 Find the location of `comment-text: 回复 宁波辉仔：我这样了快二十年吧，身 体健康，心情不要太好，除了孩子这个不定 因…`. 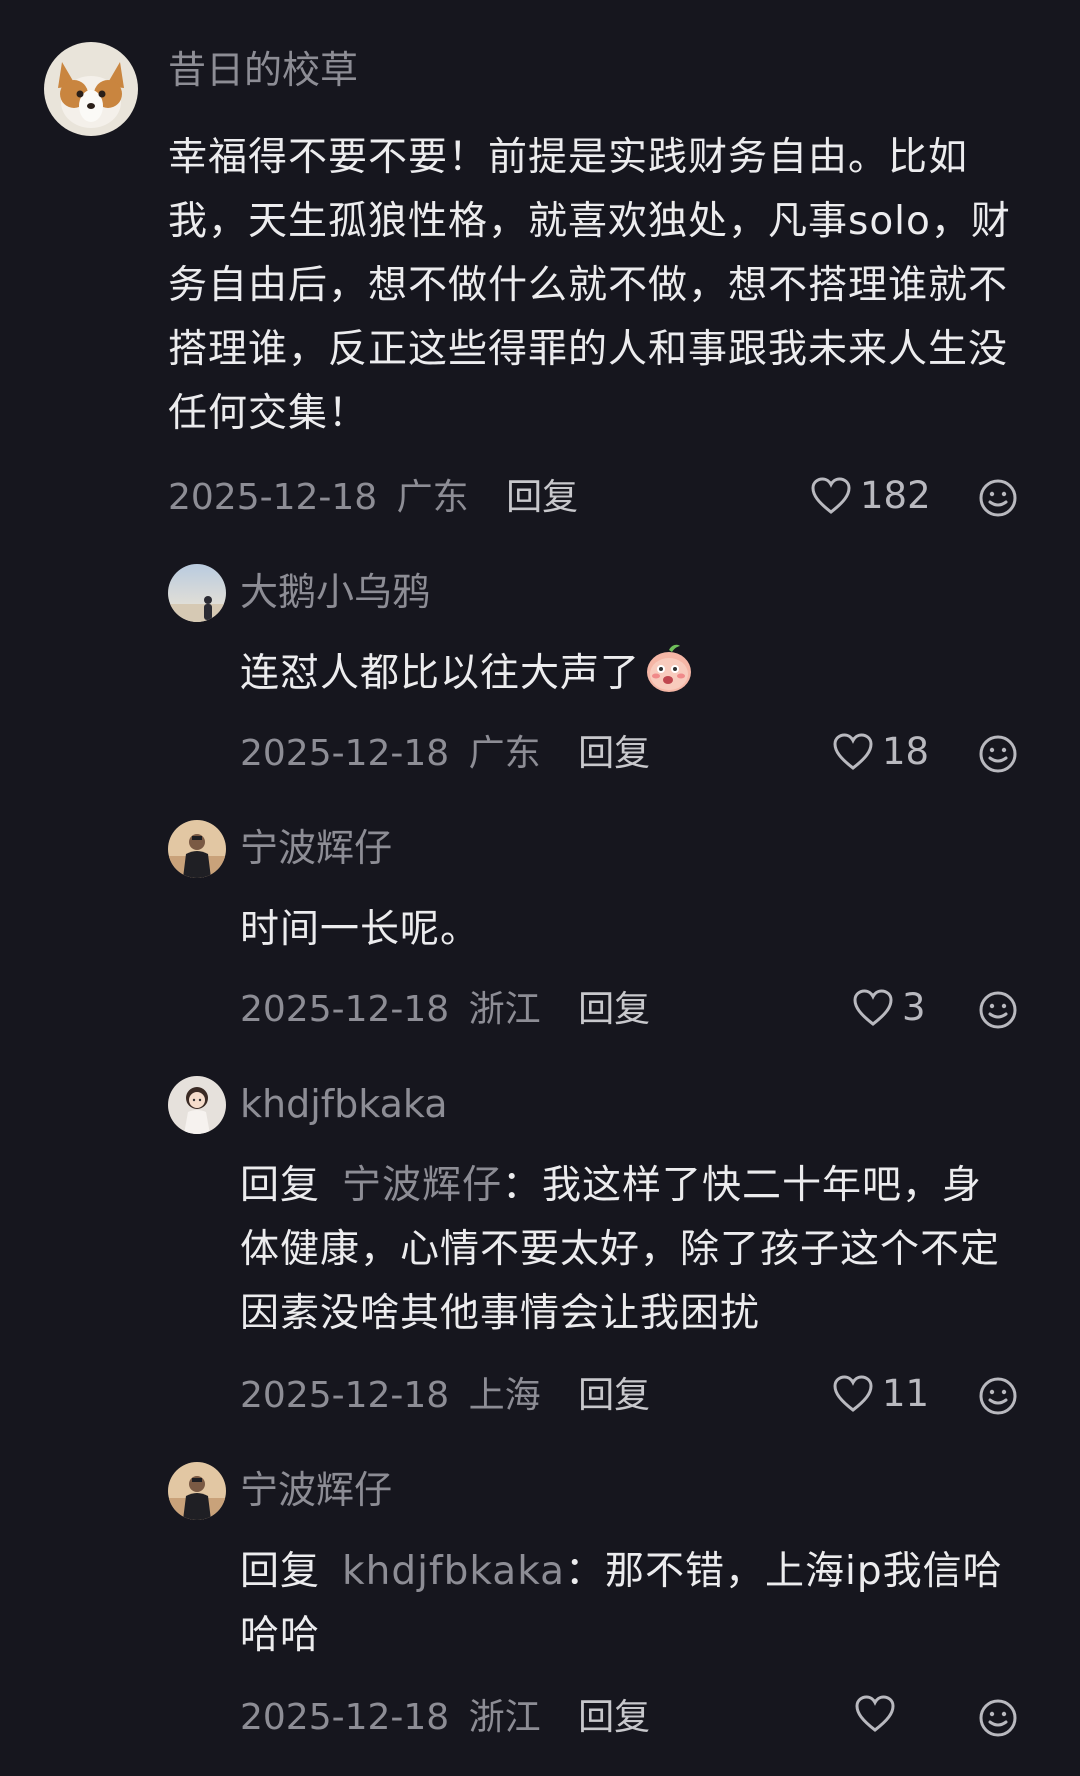

comment-text: 回复 宁波辉仔：我这样了快二十年吧，身 体健康，心情不要太好，除了孩子这个不定 因… is located at coordinates (640, 1250).